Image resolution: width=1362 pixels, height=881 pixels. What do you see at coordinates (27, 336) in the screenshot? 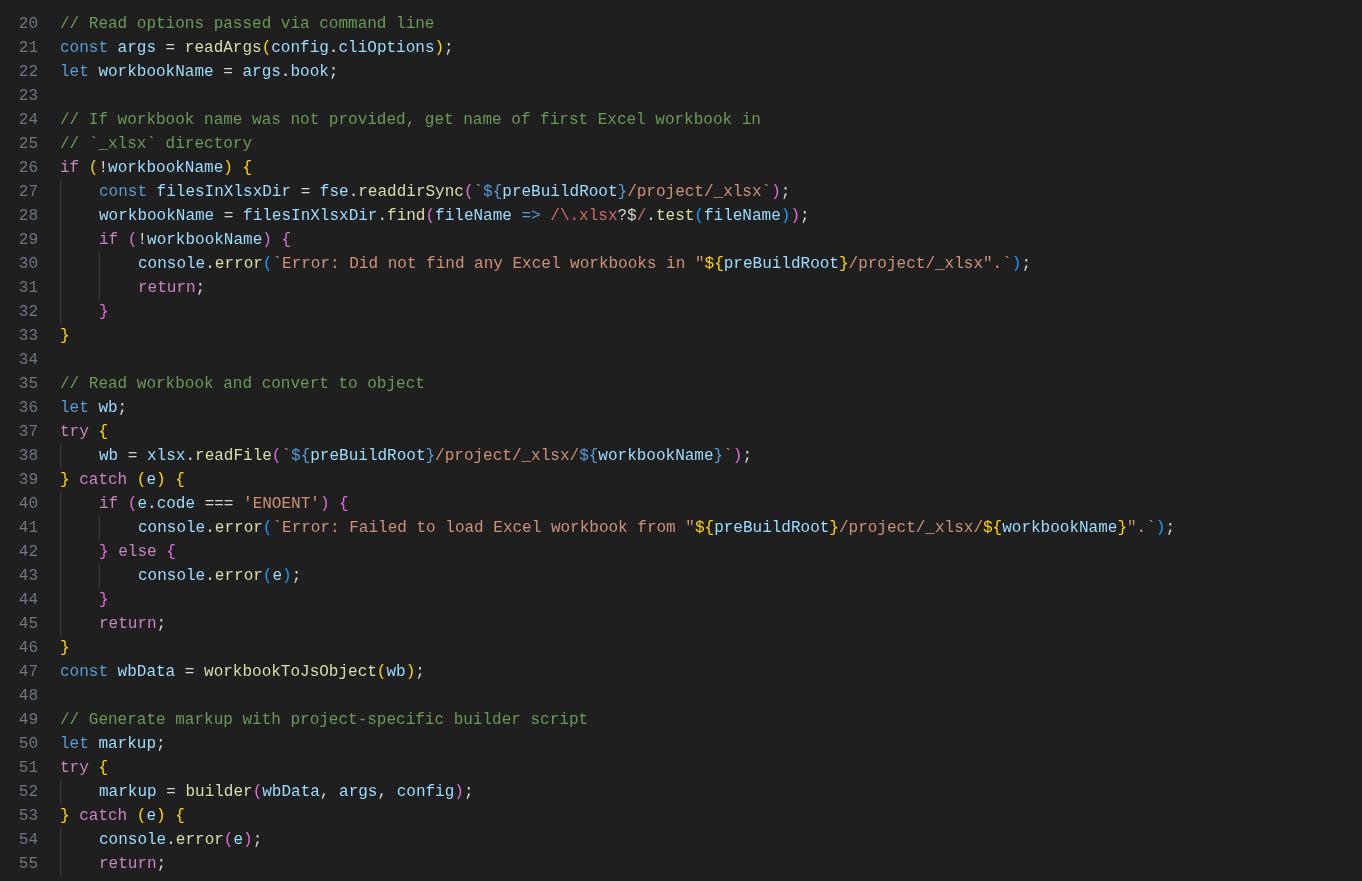
I see `line-number: 33` at bounding box center [27, 336].